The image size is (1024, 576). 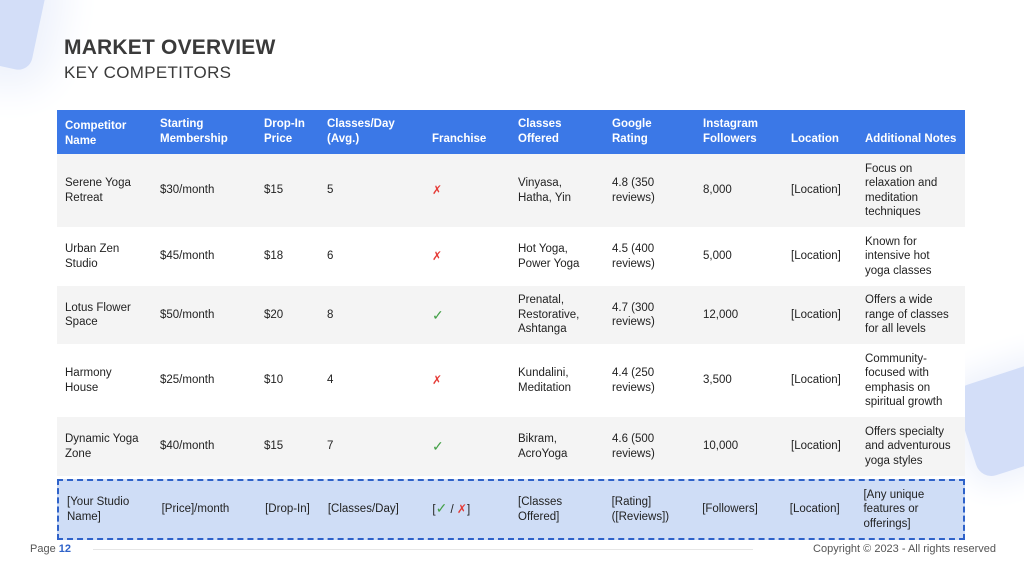 What do you see at coordinates (633, 315) in the screenshot?
I see `google-rating: 4.7 (300 reviews)` at bounding box center [633, 315].